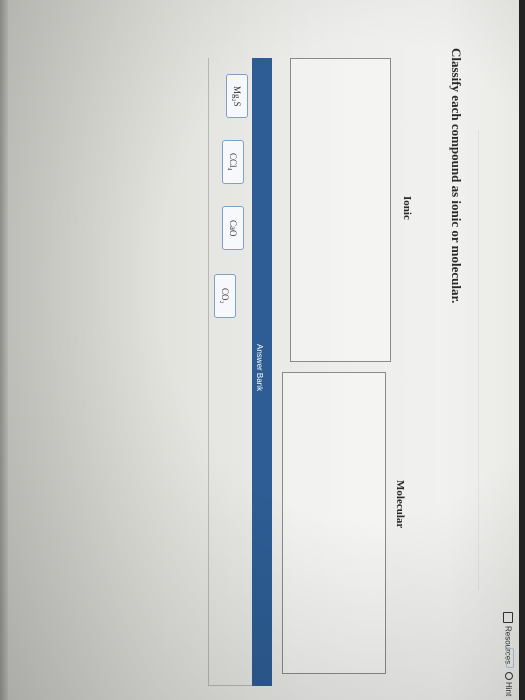  Describe the element at coordinates (508, 617) in the screenshot. I see `document-icon` at that location.